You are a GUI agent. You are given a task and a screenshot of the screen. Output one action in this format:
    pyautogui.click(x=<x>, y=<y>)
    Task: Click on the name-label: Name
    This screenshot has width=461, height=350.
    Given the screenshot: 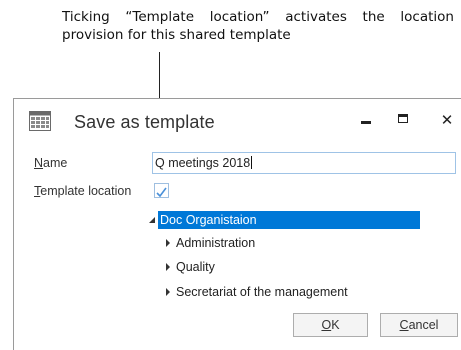 What is the action you would take?
    pyautogui.click(x=50, y=163)
    